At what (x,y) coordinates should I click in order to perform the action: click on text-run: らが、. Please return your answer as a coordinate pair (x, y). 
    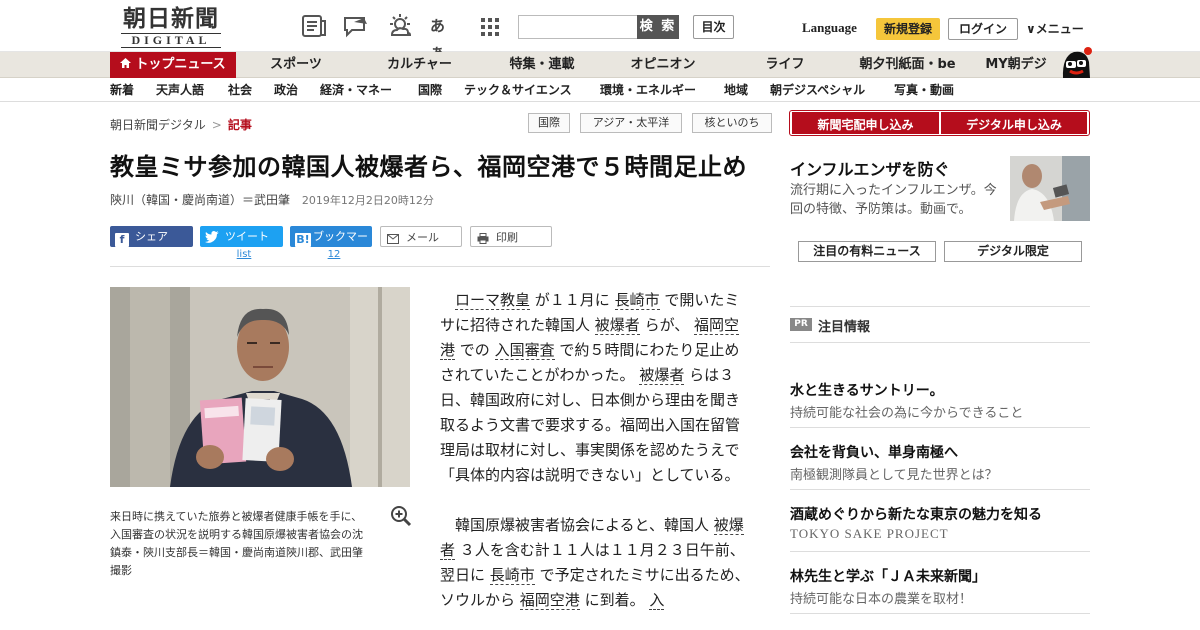
    Looking at the image, I should click on (667, 325).